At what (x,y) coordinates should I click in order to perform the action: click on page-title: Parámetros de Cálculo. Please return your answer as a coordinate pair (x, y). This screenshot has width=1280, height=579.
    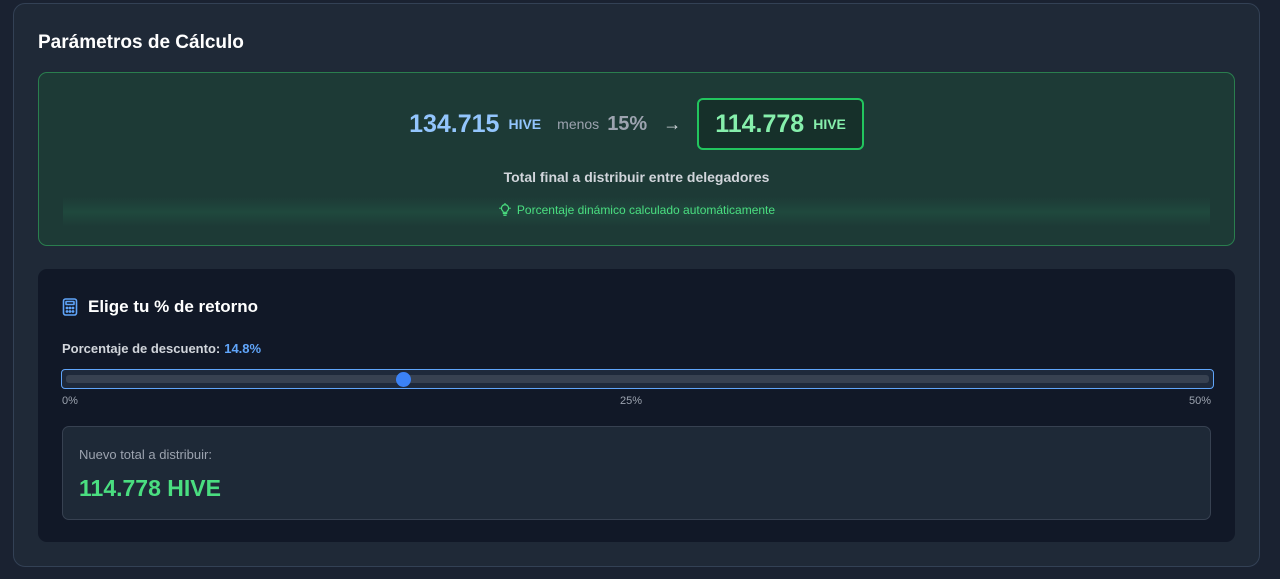
    Looking at the image, I should click on (141, 42).